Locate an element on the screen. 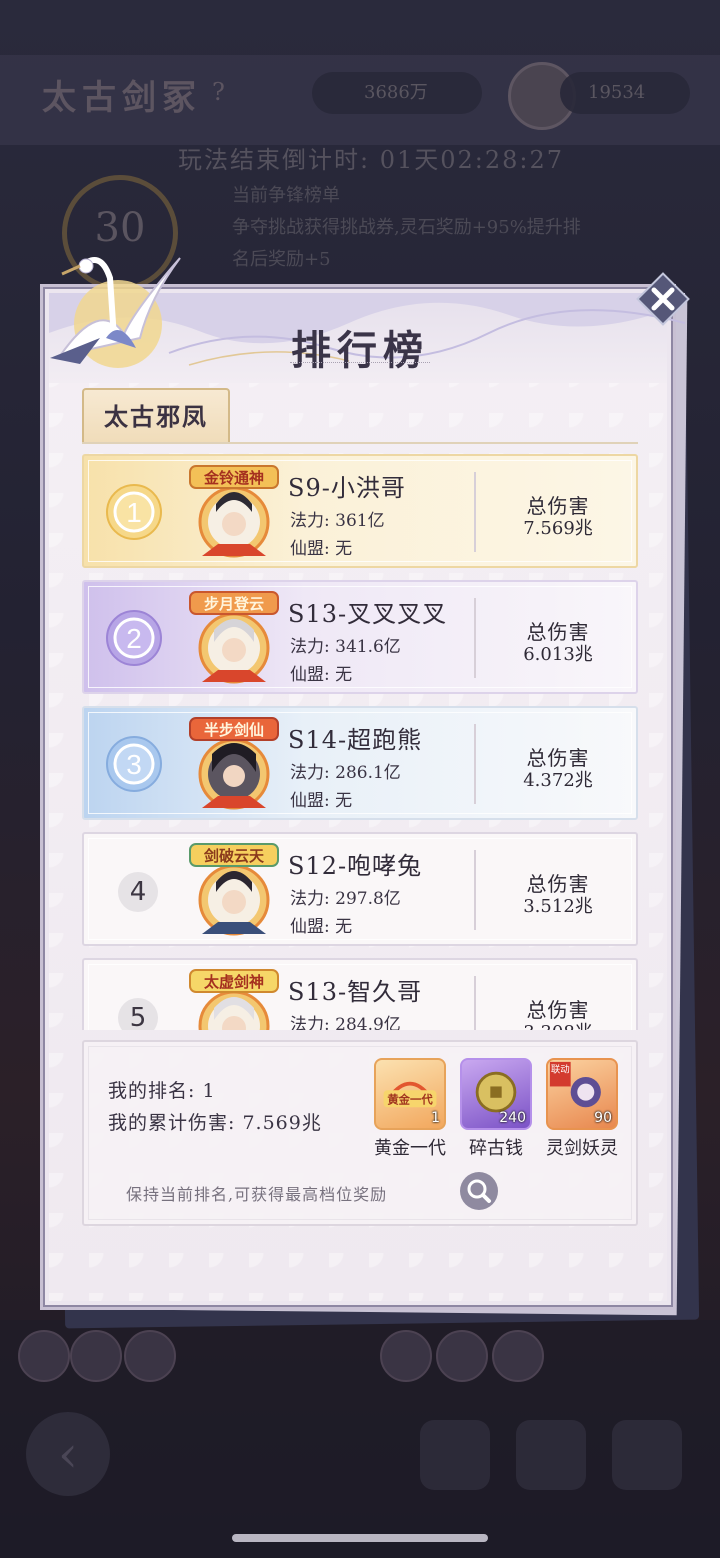  background-desc-line: 当前争锋榜单 is located at coordinates (286, 195).